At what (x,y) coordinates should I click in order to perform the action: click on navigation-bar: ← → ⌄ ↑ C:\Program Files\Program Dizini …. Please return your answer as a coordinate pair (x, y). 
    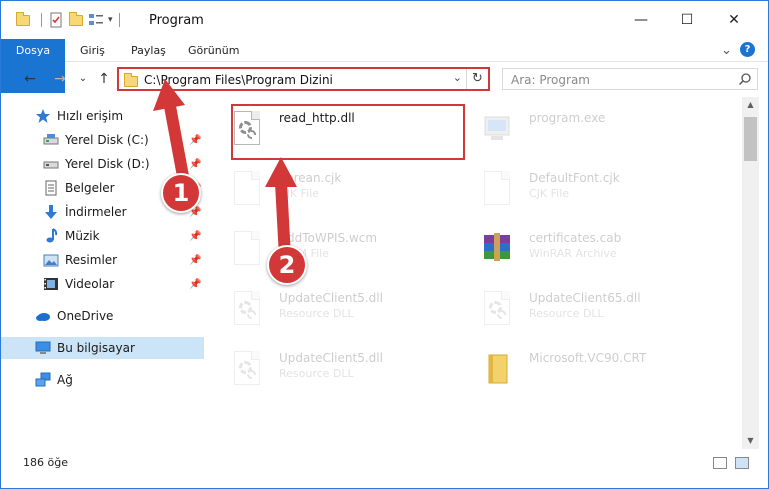
    Looking at the image, I should click on (384, 79).